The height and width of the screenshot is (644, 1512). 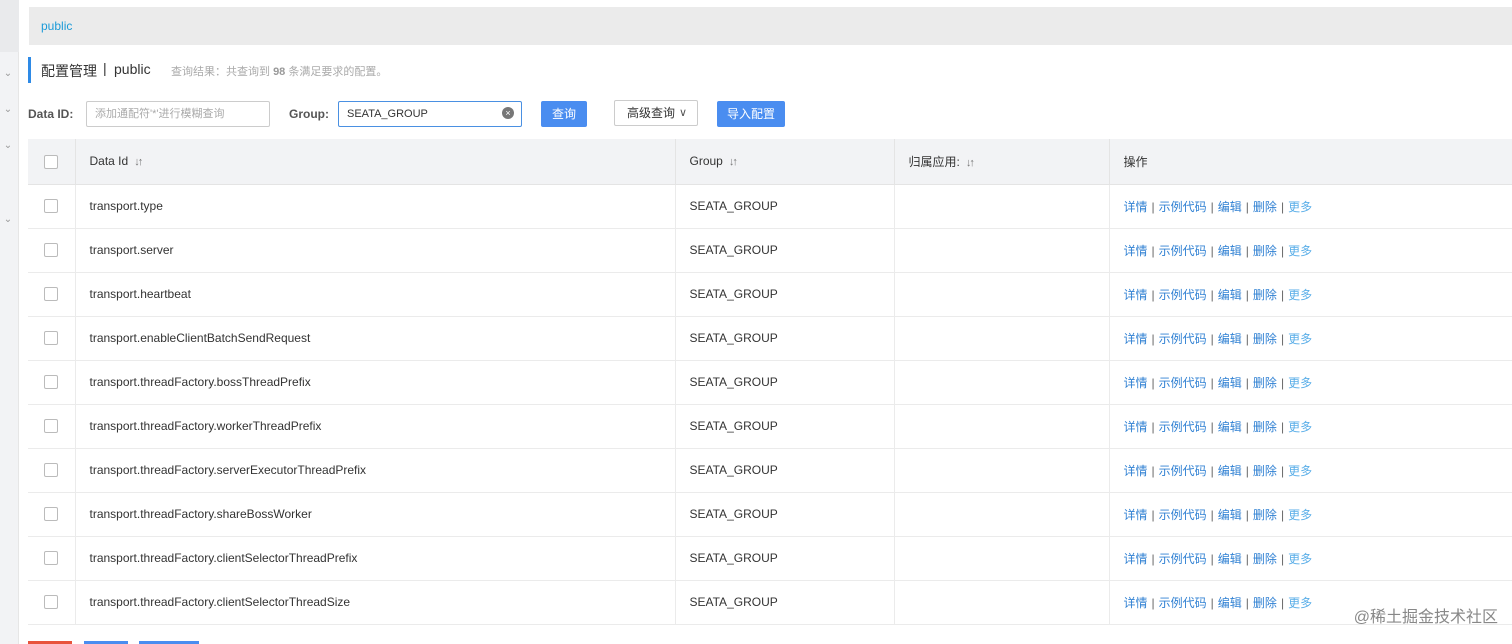 I want to click on namespace-tab-public: public, so click(x=56, y=26).